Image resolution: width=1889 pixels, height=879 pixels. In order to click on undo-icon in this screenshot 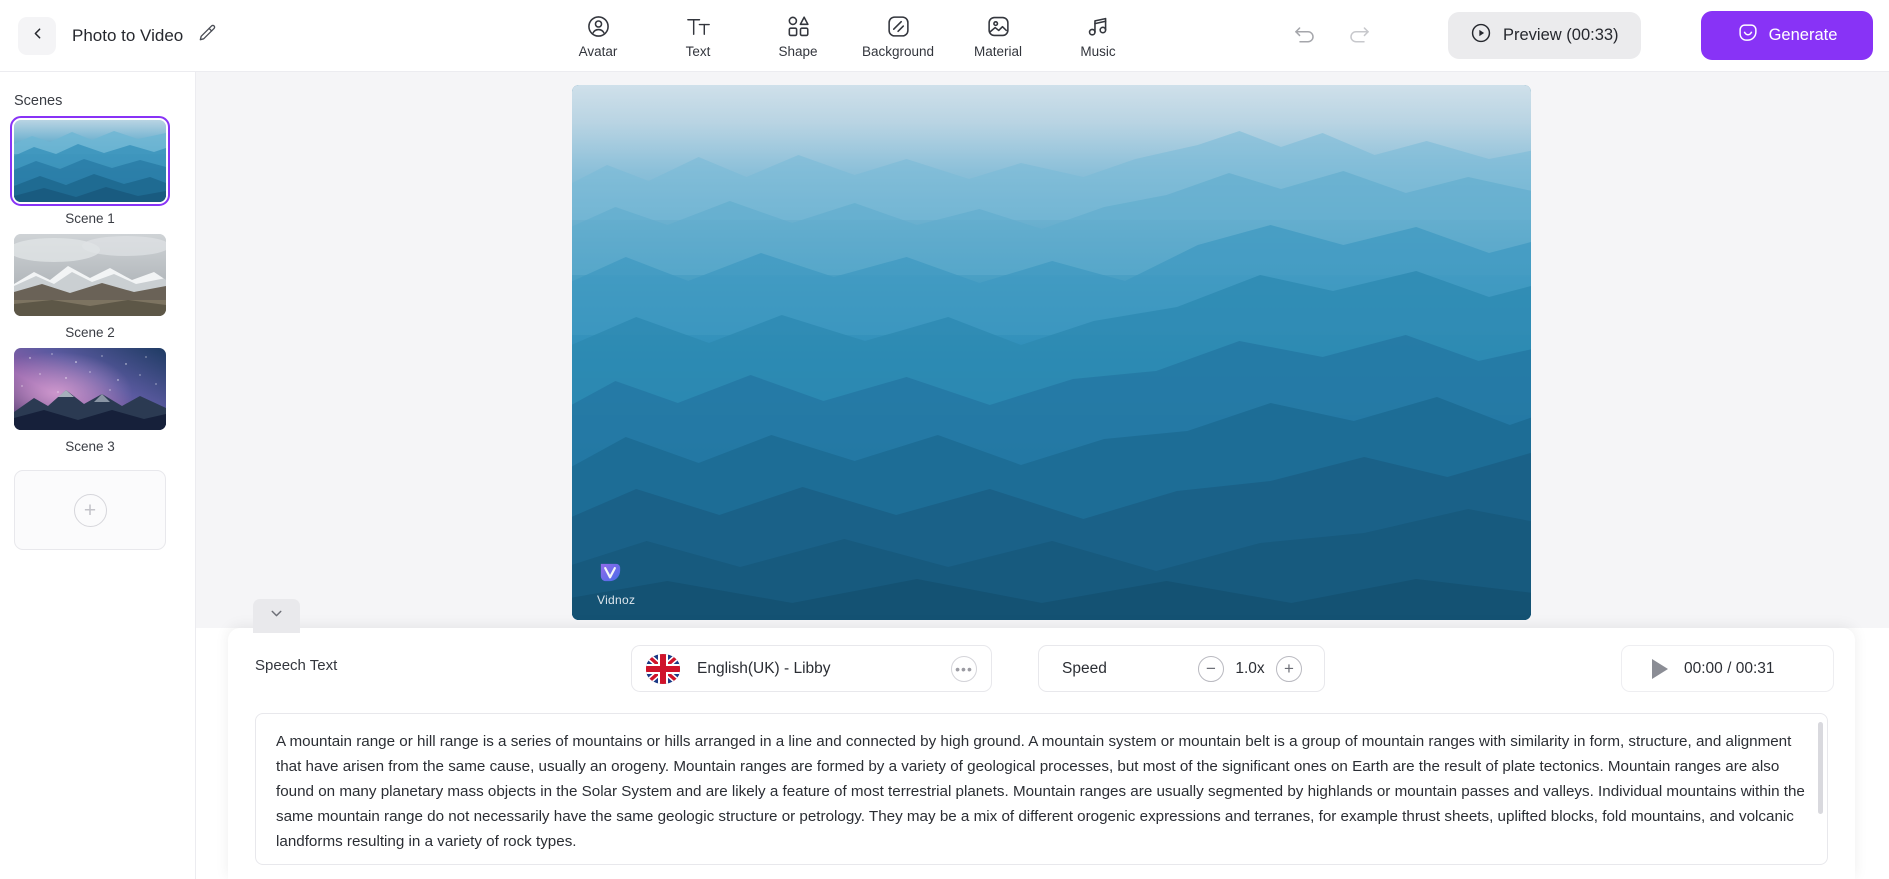, I will do `click(1305, 35)`.